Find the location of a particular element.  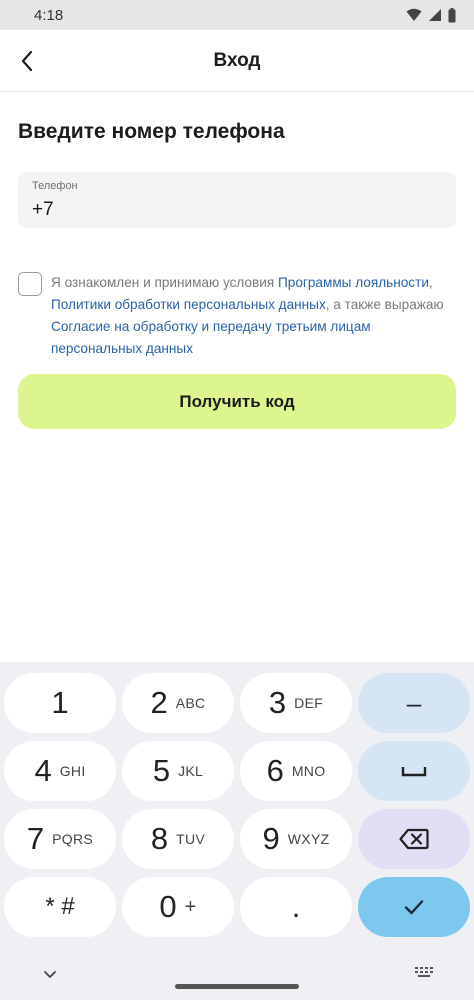

key-digit: 9 is located at coordinates (271, 838).